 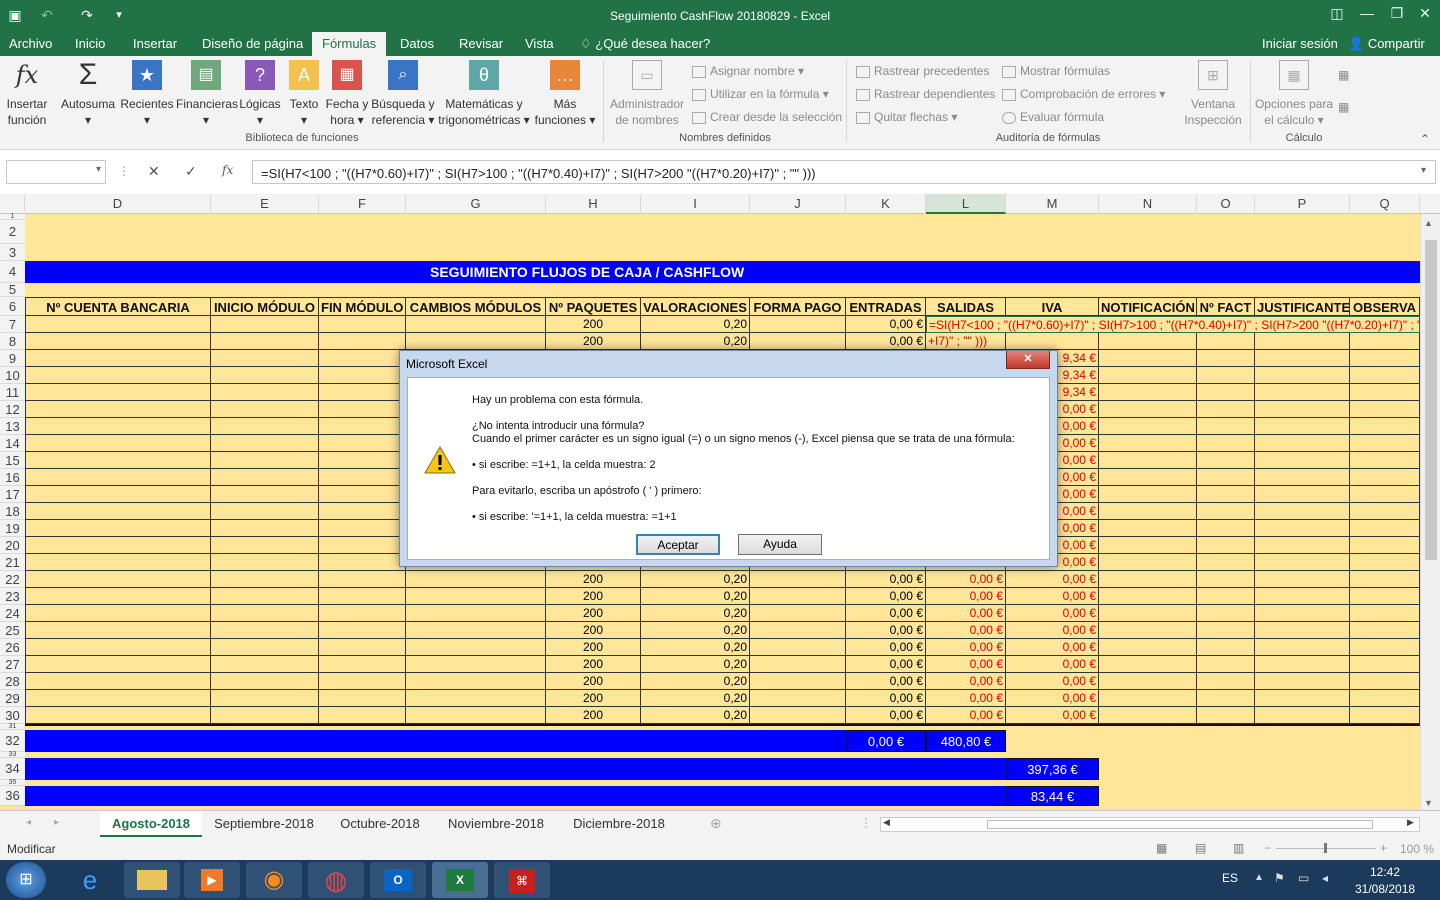 What do you see at coordinates (362, 306) in the screenshot?
I see `column-title: FIN MÓDULO` at bounding box center [362, 306].